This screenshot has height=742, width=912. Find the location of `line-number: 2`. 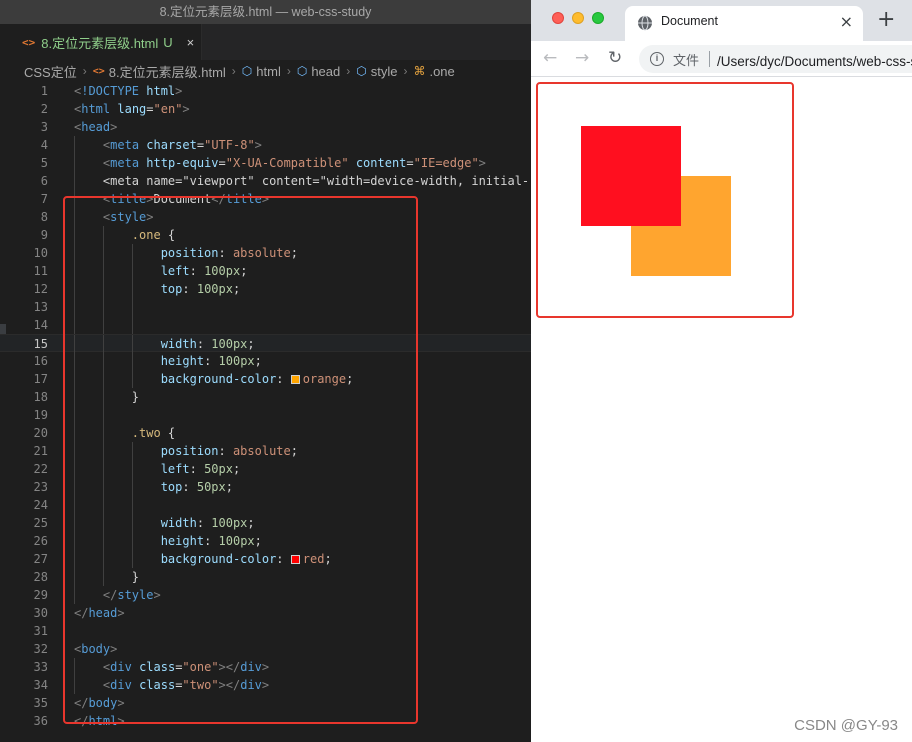

line-number: 2 is located at coordinates (44, 109).